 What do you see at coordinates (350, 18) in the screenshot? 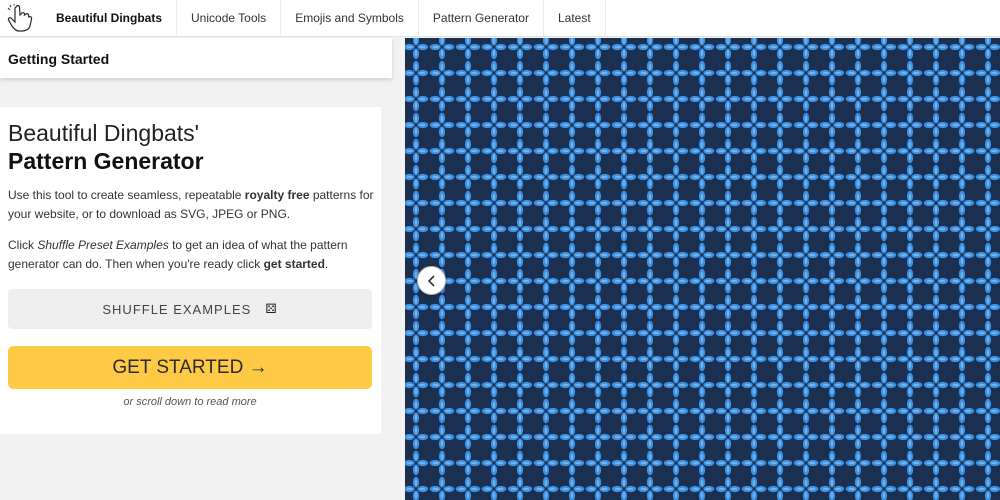
I see `nav-item-emojis-and-symbols: Emojis and Symbols` at bounding box center [350, 18].